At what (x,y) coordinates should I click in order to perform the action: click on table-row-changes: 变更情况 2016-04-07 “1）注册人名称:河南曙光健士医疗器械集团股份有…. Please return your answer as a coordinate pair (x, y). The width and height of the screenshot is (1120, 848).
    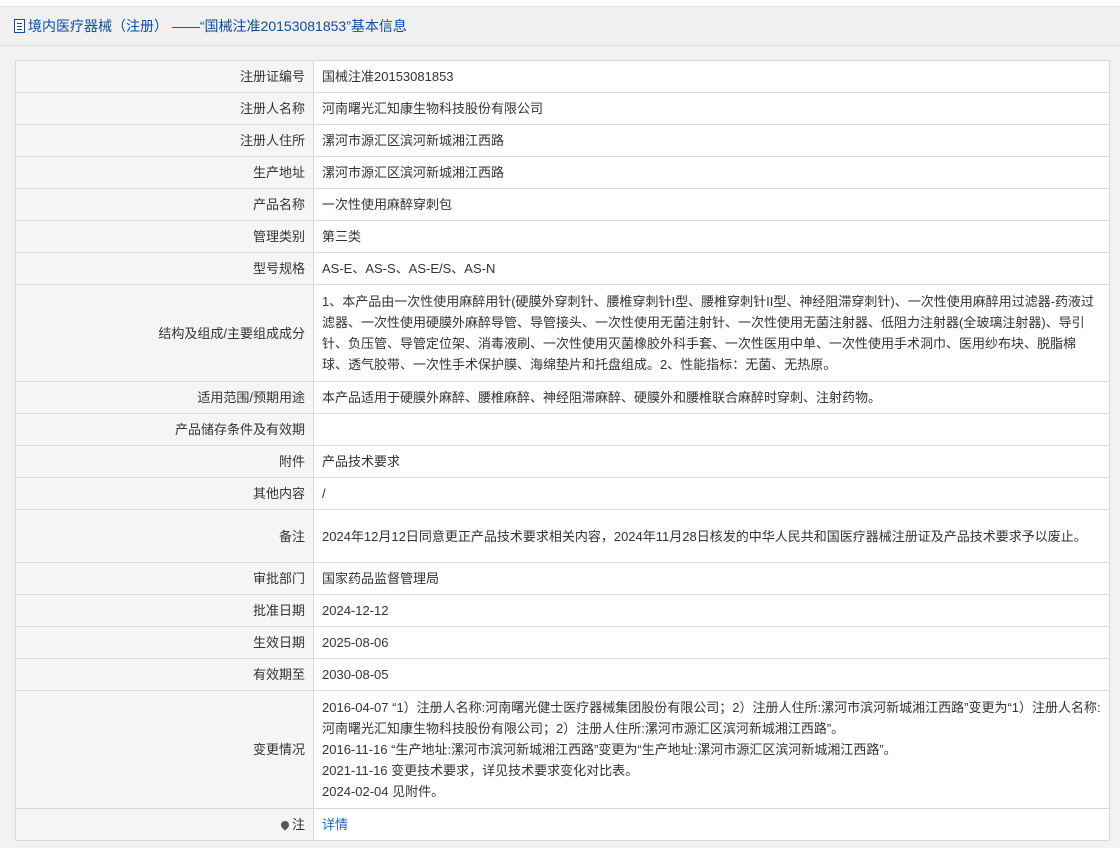
    Looking at the image, I should click on (562, 749).